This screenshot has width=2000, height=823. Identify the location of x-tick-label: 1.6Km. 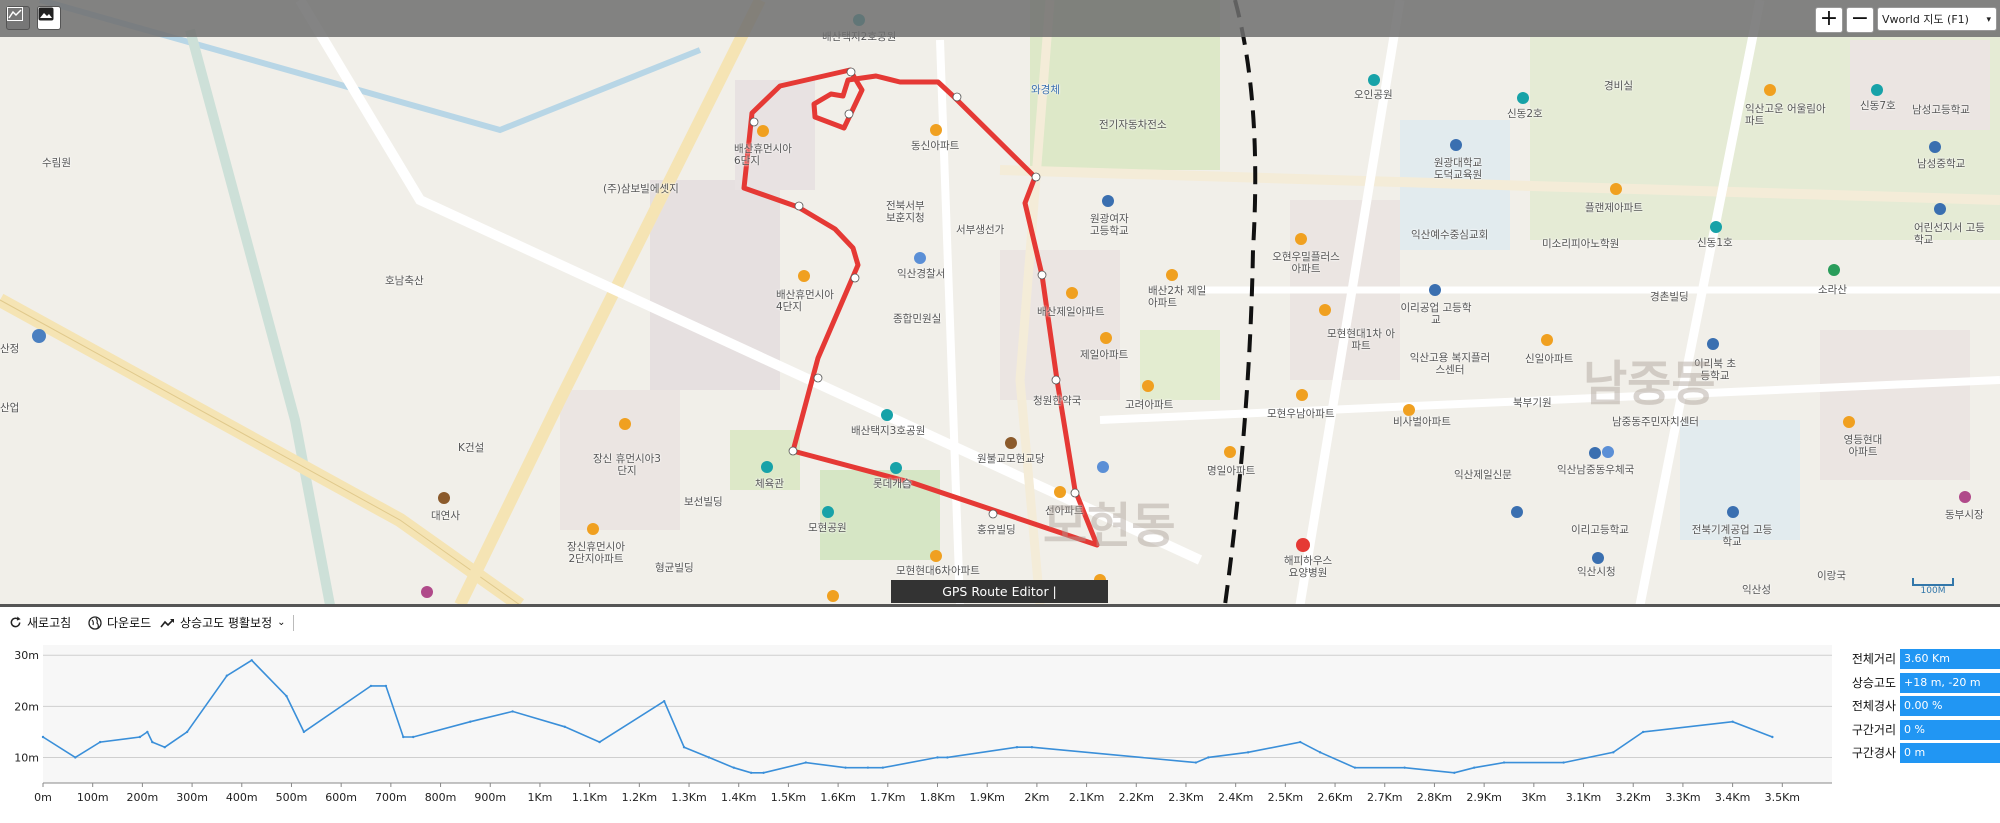
(837, 797).